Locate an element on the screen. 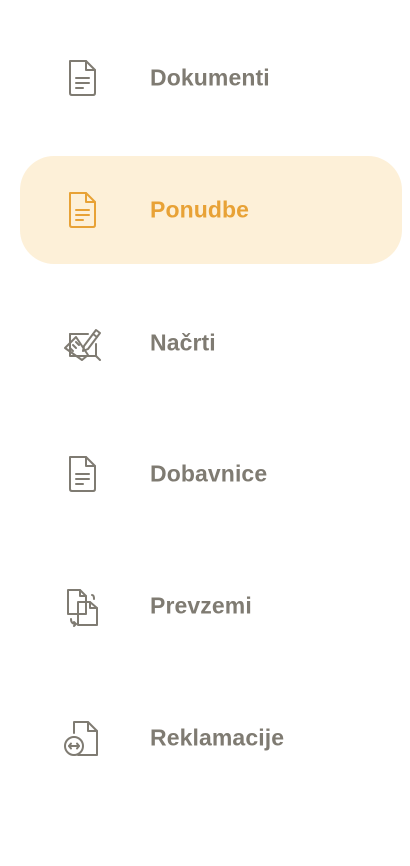 The width and height of the screenshot is (410, 866). menu-item-prevzemi: Prevzemi is located at coordinates (211, 606).